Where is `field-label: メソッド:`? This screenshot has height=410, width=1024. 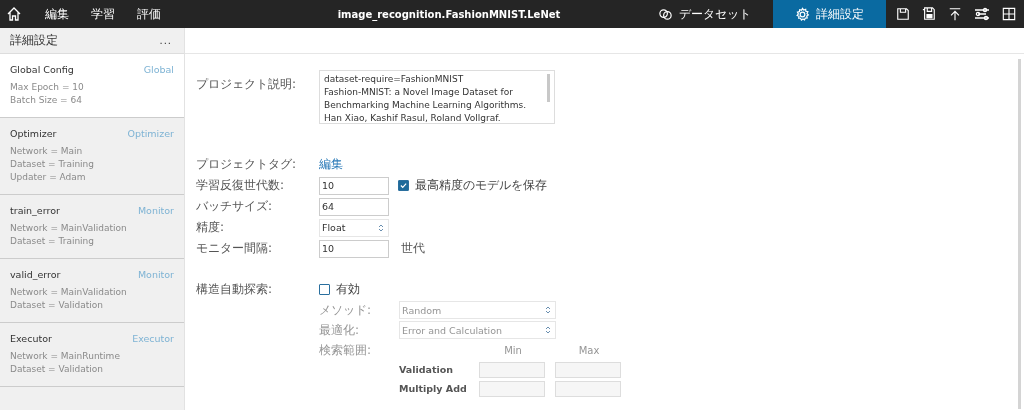 field-label: メソッド: is located at coordinates (346, 310).